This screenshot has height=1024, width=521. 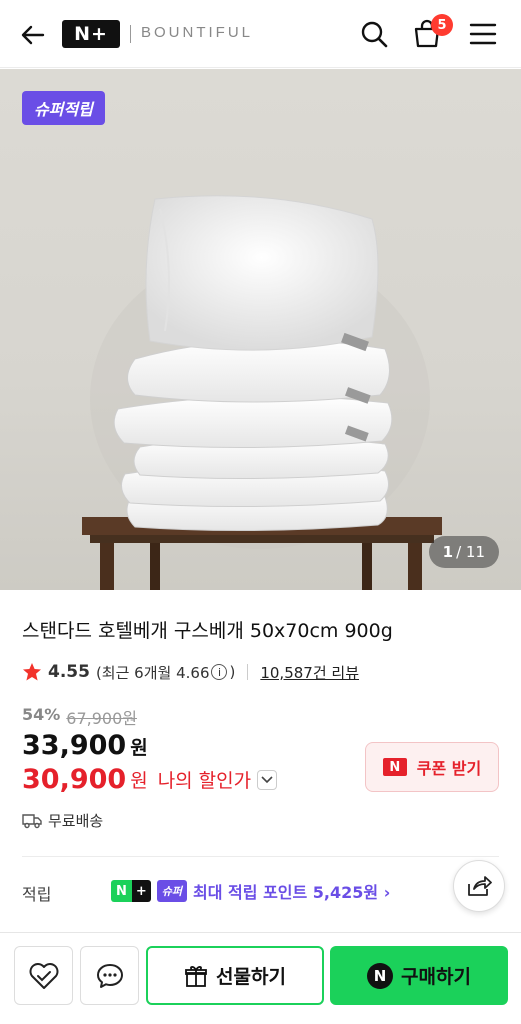 What do you see at coordinates (102, 718) in the screenshot?
I see `original-price: 67,900원` at bounding box center [102, 718].